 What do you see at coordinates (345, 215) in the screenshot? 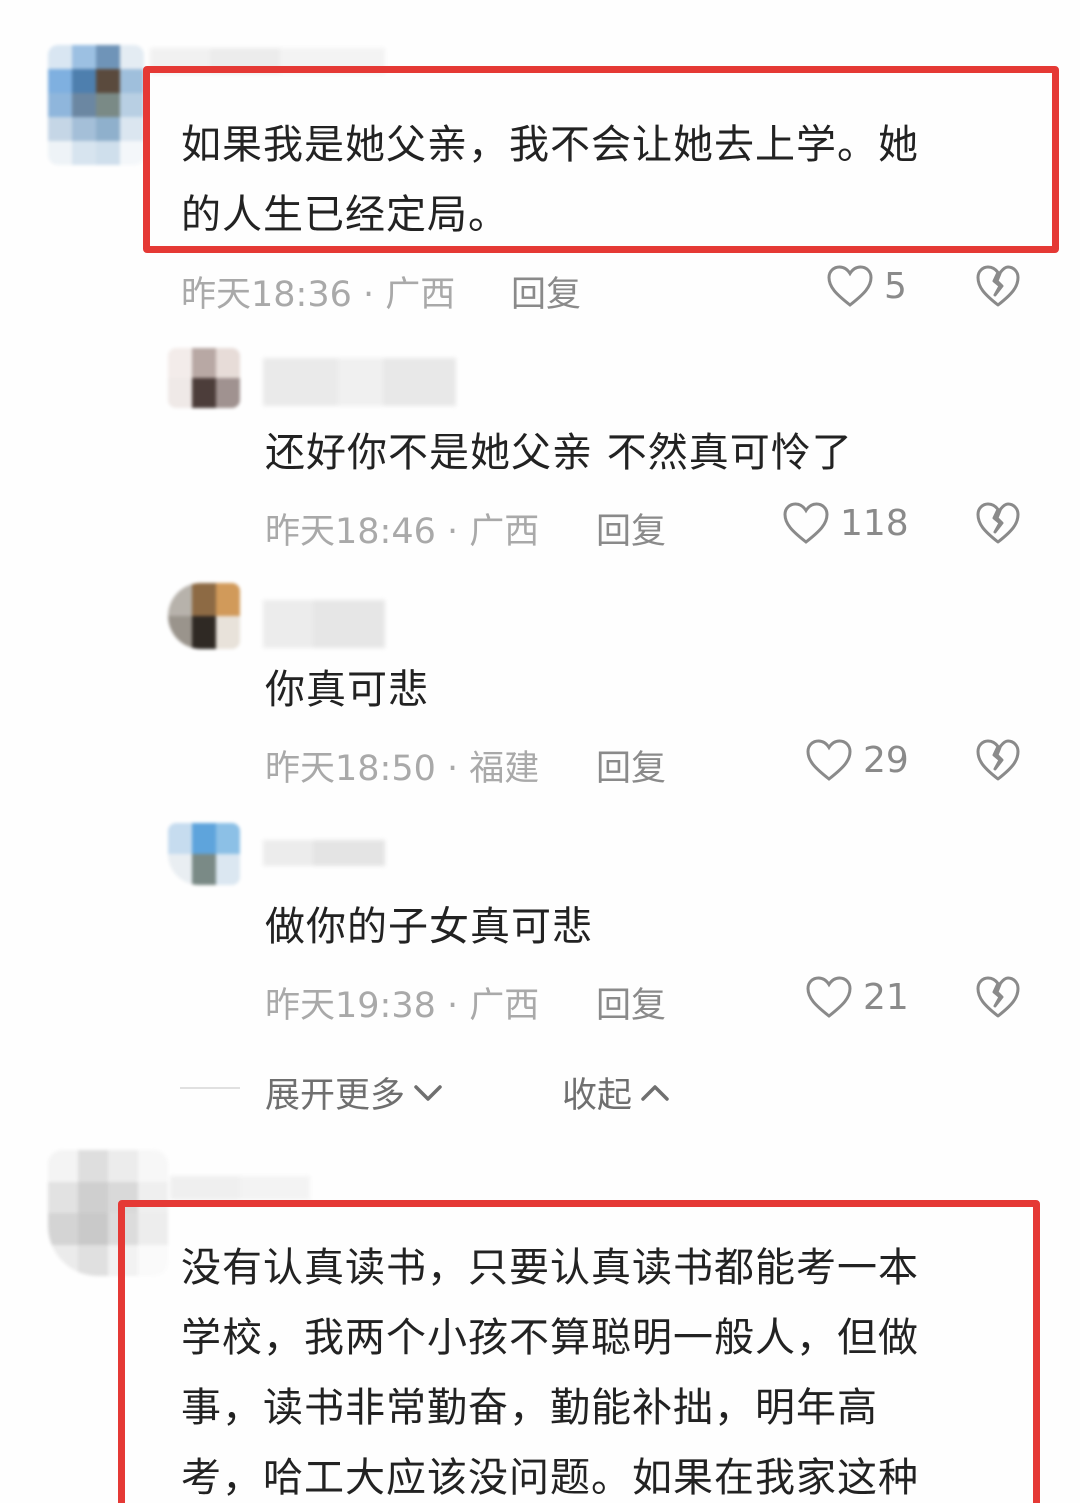
I see `comment-line: 的人生已经定局。` at bounding box center [345, 215].